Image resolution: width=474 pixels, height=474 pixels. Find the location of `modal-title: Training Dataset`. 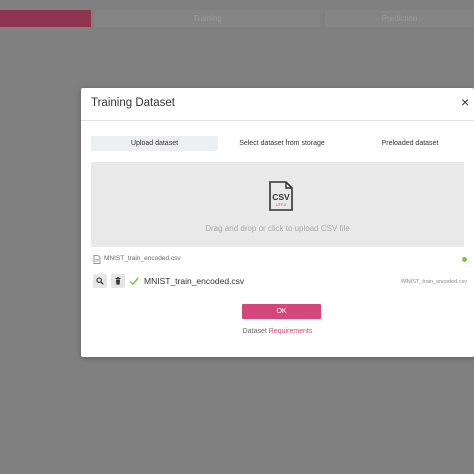

modal-title: Training Dataset is located at coordinates (133, 103).